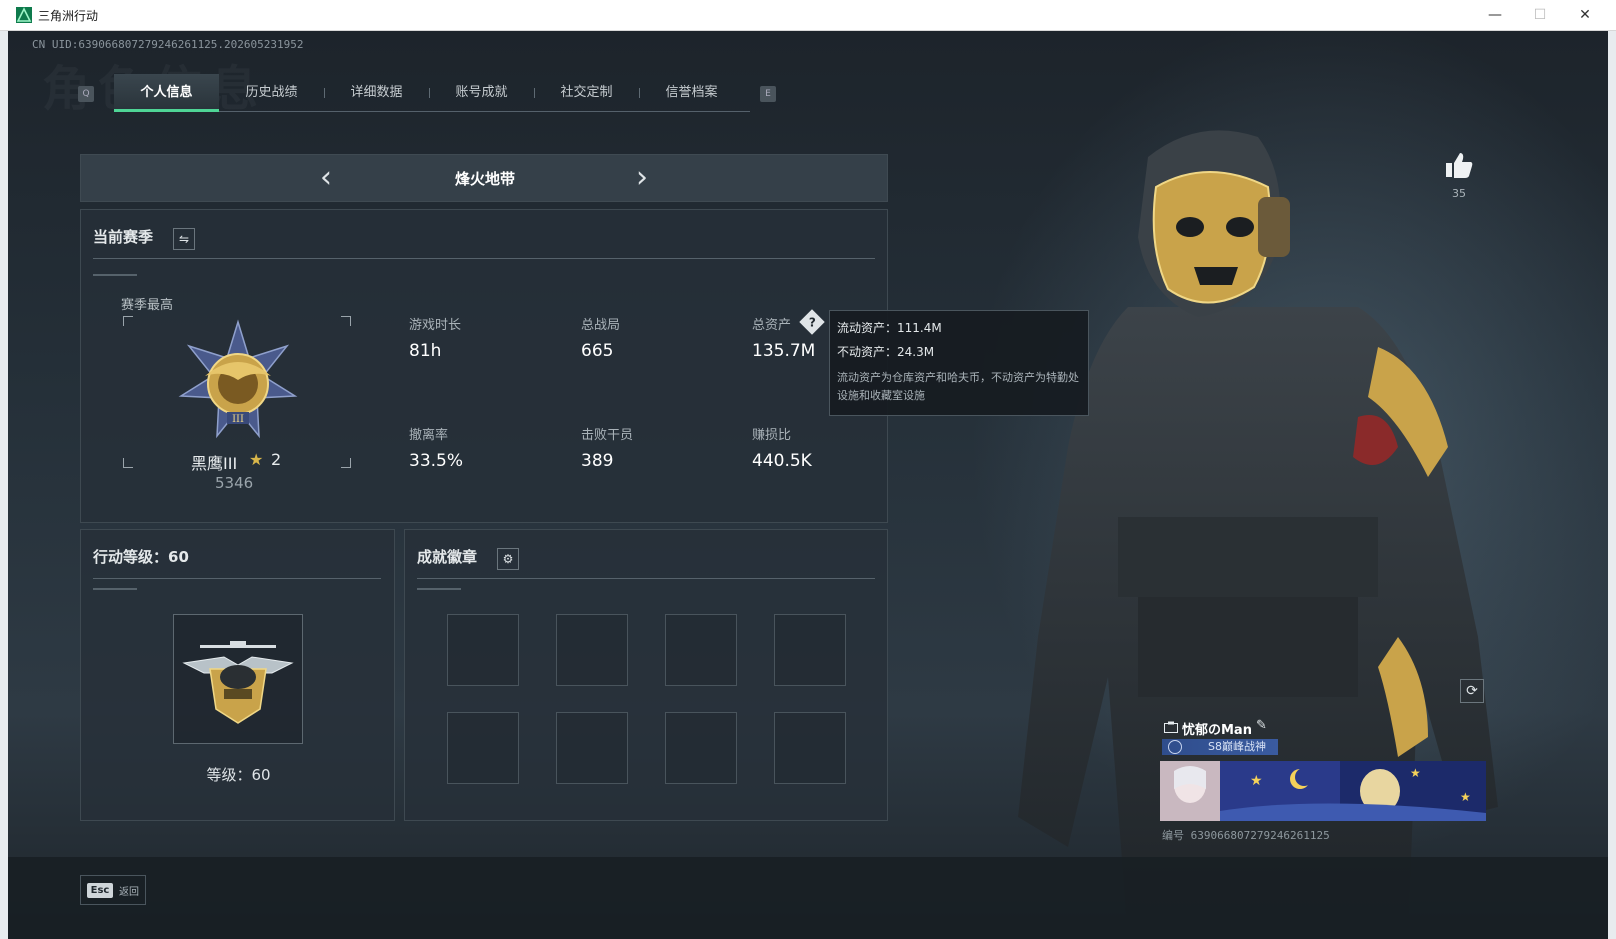 The width and height of the screenshot is (1616, 939). Describe the element at coordinates (1175, 747) in the screenshot. I see `title-emblem-icon` at that location.